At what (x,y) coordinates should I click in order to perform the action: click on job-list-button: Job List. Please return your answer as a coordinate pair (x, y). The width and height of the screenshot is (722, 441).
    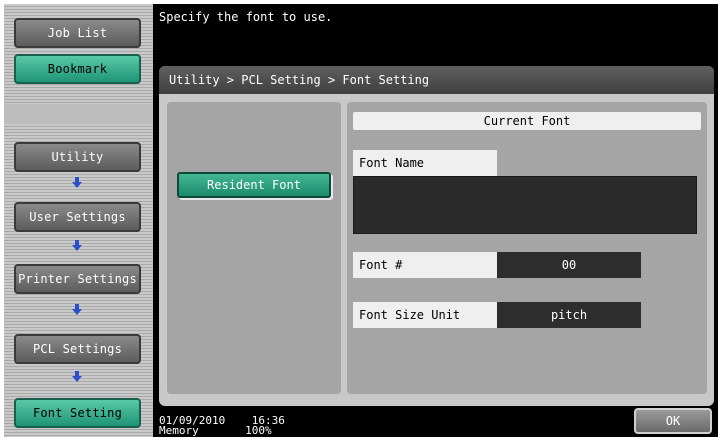
    Looking at the image, I should click on (77, 33).